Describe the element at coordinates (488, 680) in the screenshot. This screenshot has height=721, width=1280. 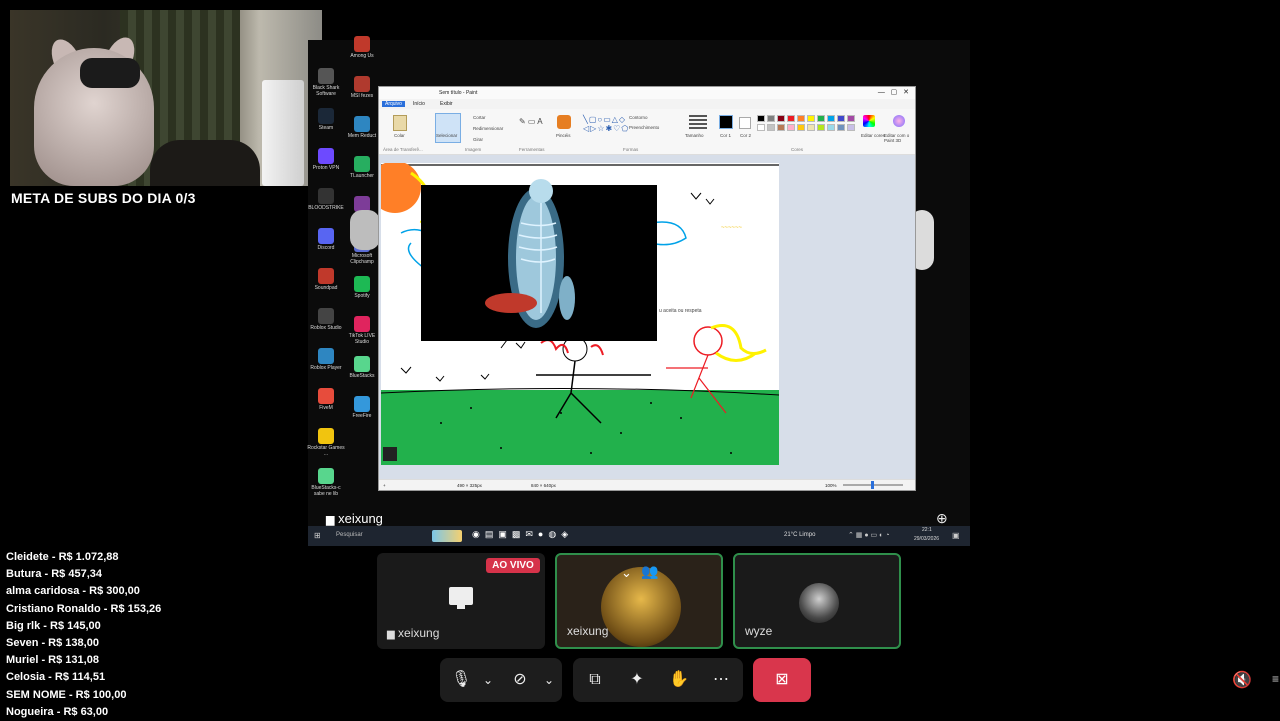
I see `mic-chevron-down-icon: ⌄` at that location.